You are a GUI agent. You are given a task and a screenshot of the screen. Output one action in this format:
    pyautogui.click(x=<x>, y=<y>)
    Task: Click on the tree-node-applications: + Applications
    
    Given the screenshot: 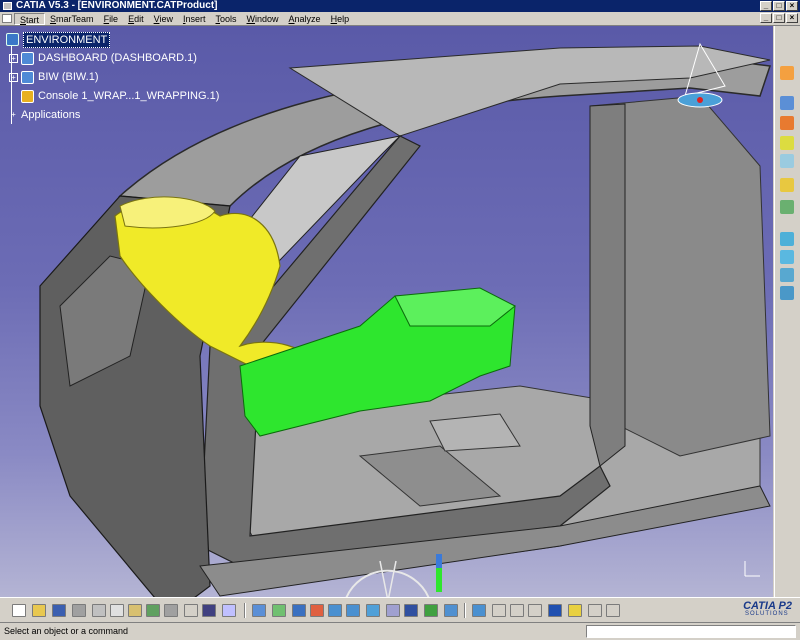 What is the action you would take?
    pyautogui.click(x=112, y=115)
    